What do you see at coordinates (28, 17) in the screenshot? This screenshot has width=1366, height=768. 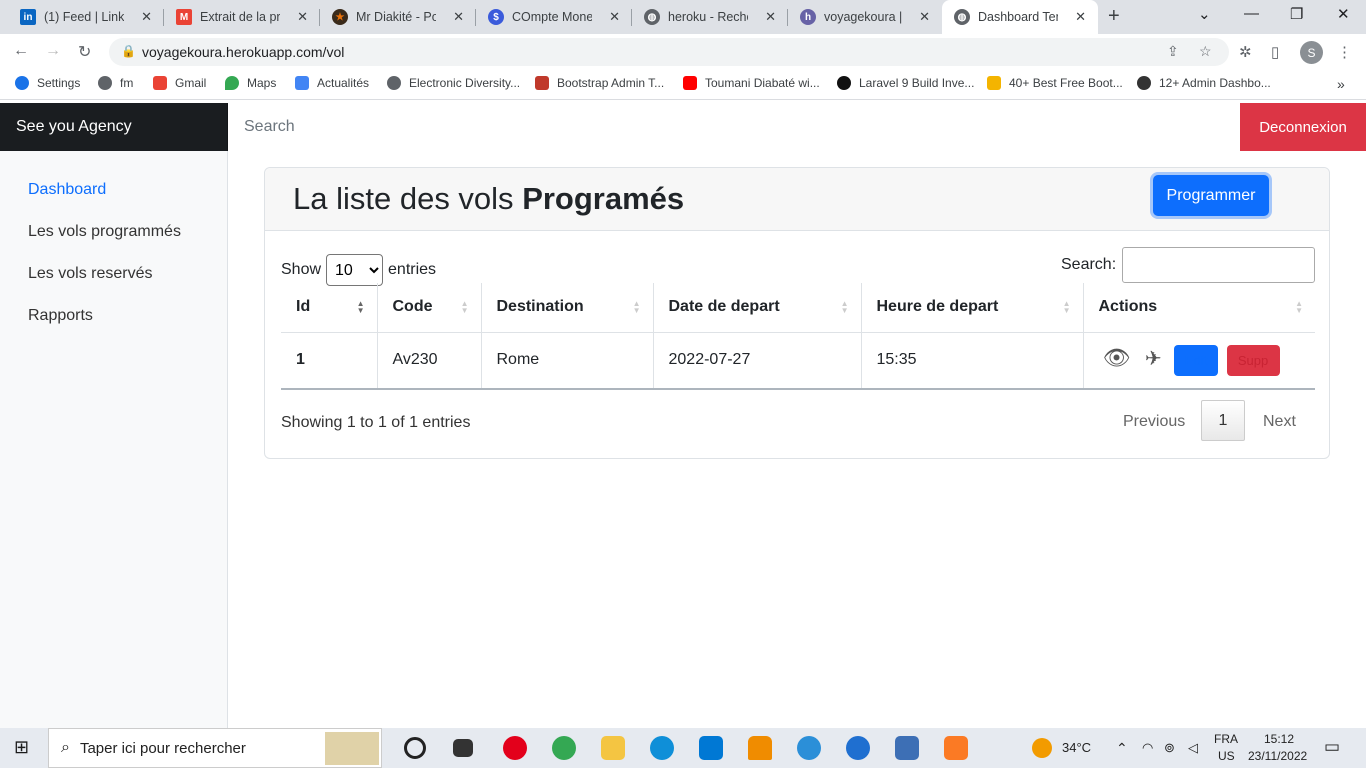 I see `linkedin-icon: in` at bounding box center [28, 17].